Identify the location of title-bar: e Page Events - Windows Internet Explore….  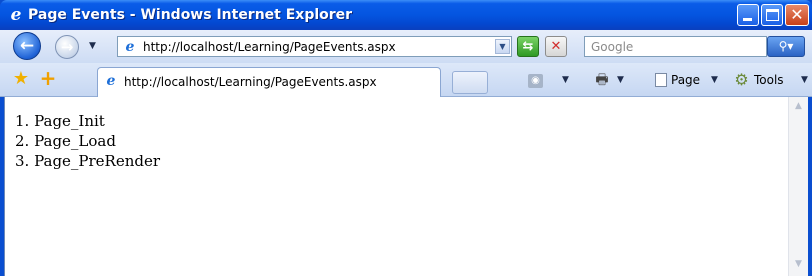
(406, 15).